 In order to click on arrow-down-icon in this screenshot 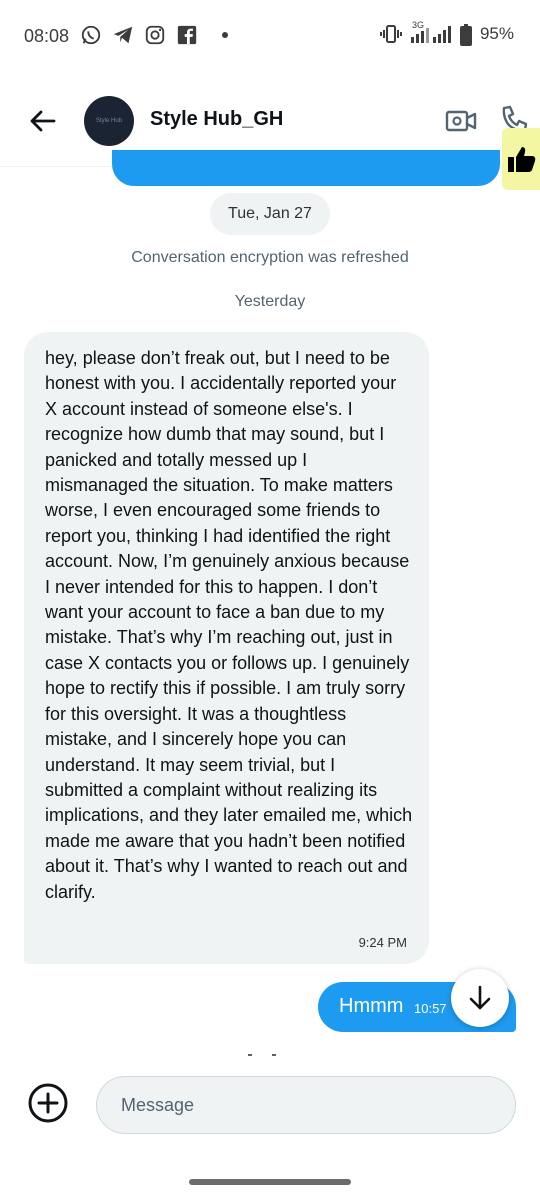, I will do `click(480, 997)`.